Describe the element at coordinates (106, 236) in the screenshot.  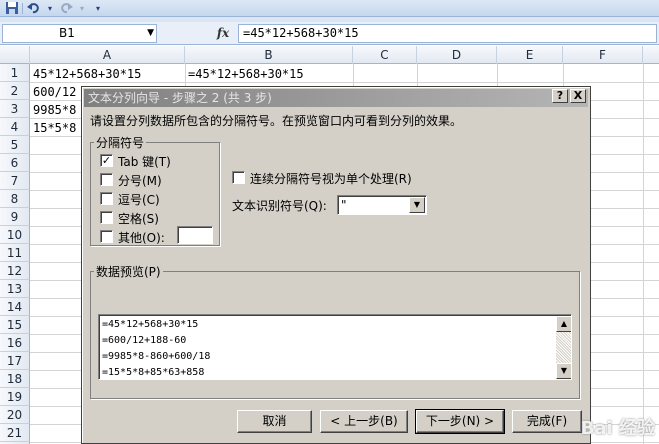
I see `other-checkbox` at that location.